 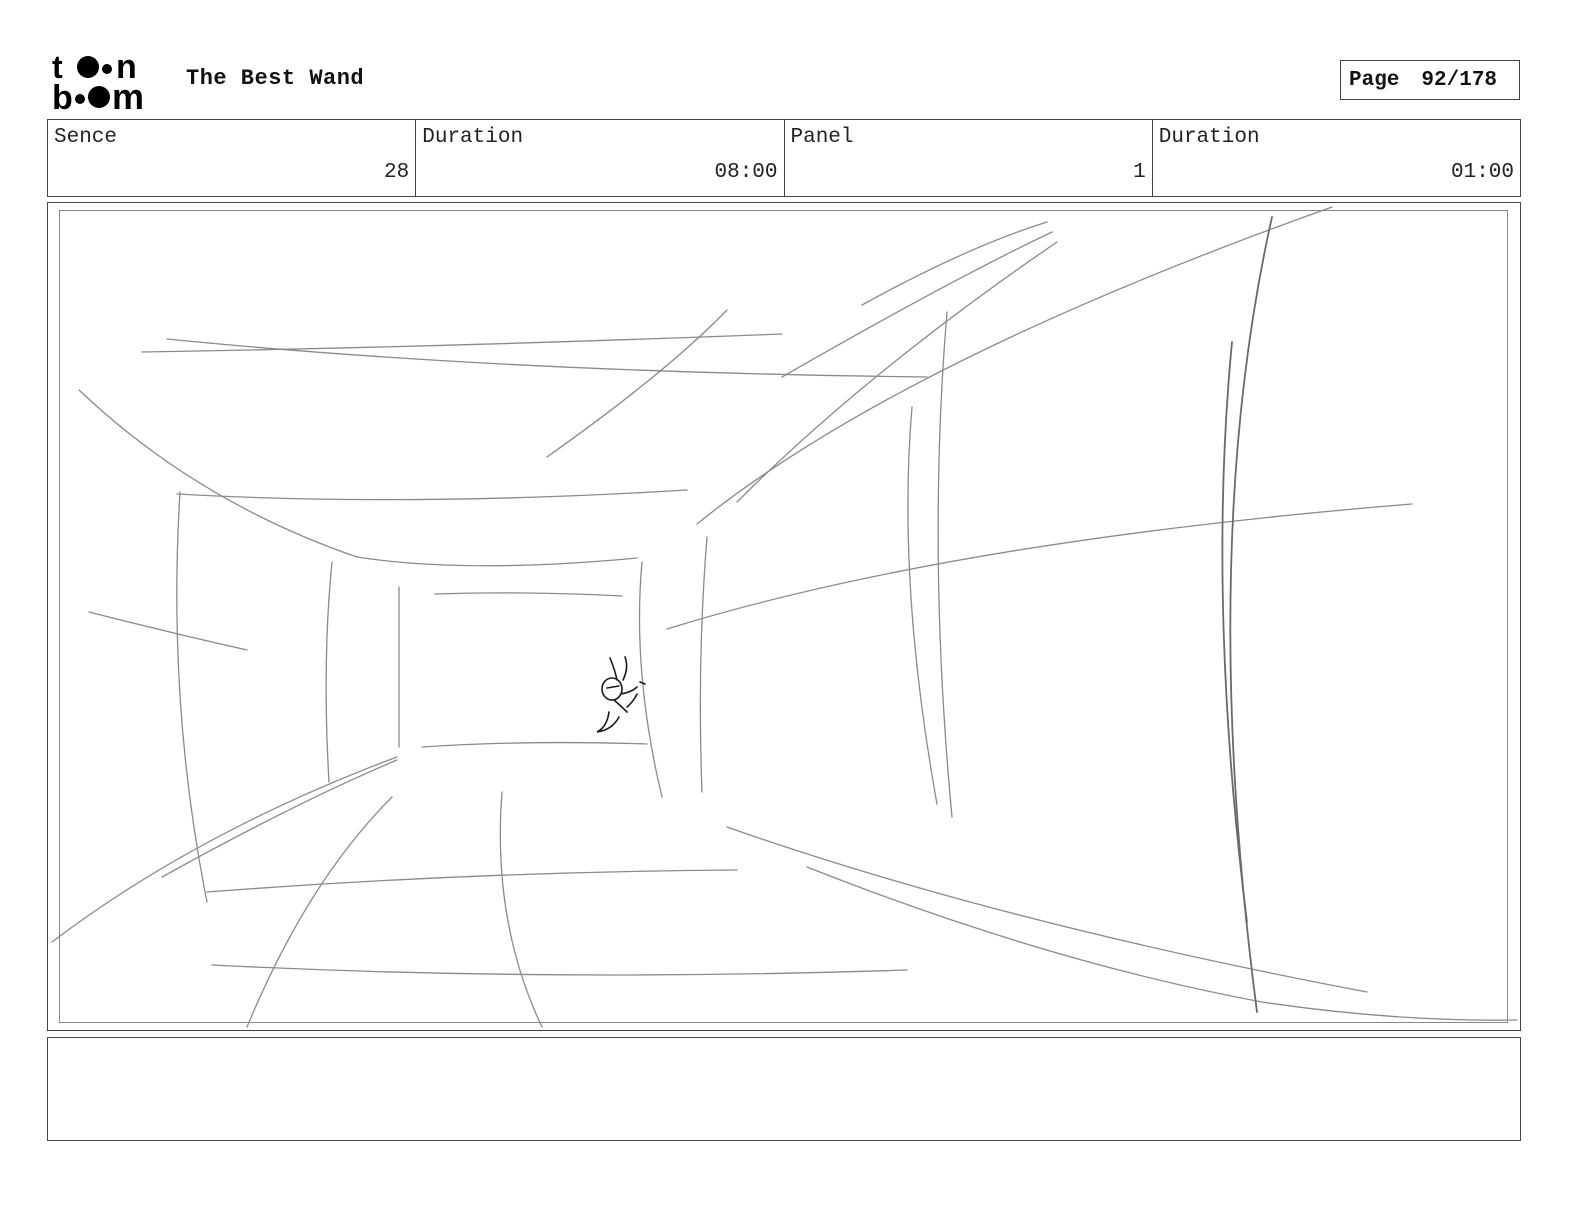 What do you see at coordinates (1459, 80) in the screenshot?
I see `page-number: 92/178` at bounding box center [1459, 80].